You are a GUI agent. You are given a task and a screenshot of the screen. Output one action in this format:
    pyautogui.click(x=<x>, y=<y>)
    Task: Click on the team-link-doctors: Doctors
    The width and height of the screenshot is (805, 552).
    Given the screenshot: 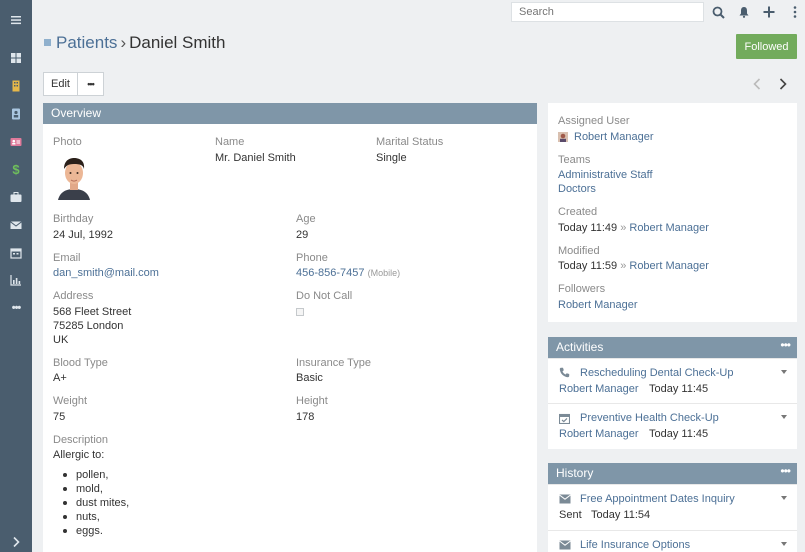 What is the action you would take?
    pyautogui.click(x=577, y=189)
    